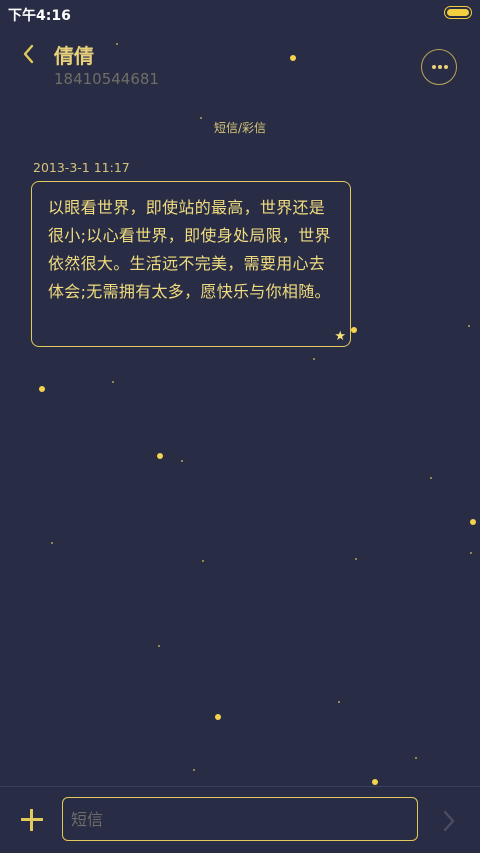 The width and height of the screenshot is (480, 853). What do you see at coordinates (74, 56) in the screenshot?
I see `contact-name: 倩倩` at bounding box center [74, 56].